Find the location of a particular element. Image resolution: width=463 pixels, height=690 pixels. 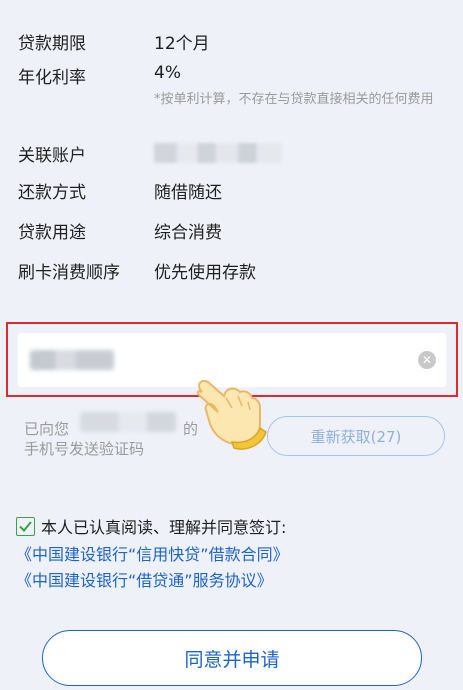

agreement-consent: 本人已认真阅读、理解并同意签订: is located at coordinates (151, 526).